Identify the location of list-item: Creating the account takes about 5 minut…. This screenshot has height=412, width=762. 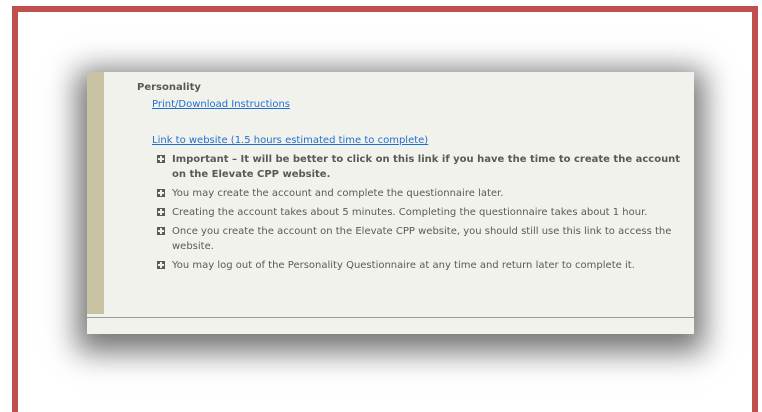
(422, 212).